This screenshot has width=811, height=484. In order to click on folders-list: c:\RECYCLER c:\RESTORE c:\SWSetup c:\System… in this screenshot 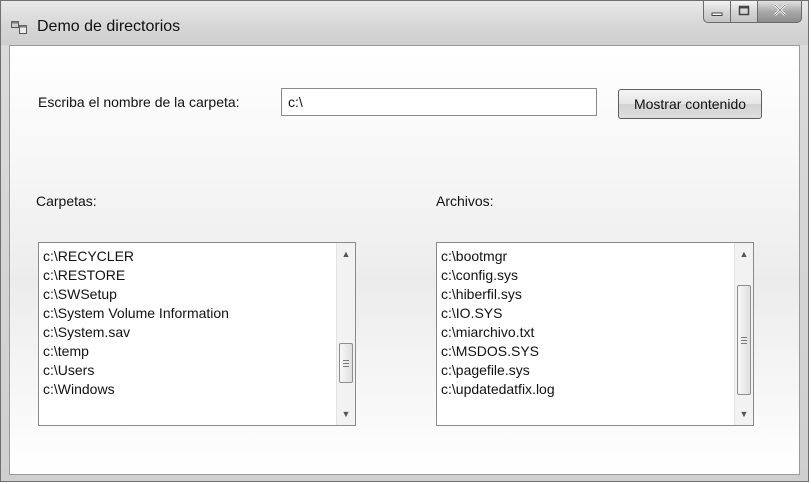, I will do `click(187, 334)`.